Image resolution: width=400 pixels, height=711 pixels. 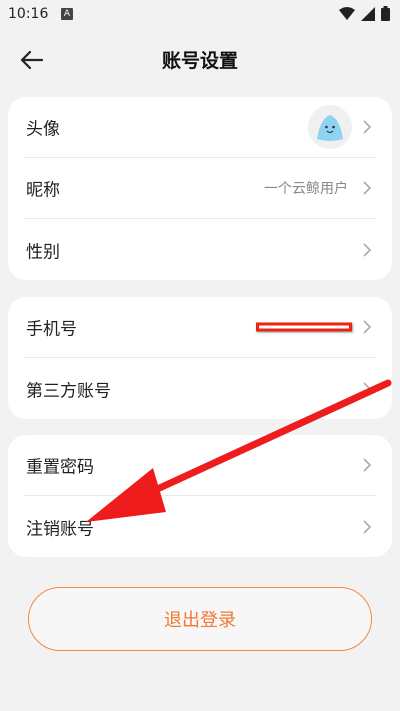 I want to click on reset-password-row: 重置密码, so click(x=200, y=465).